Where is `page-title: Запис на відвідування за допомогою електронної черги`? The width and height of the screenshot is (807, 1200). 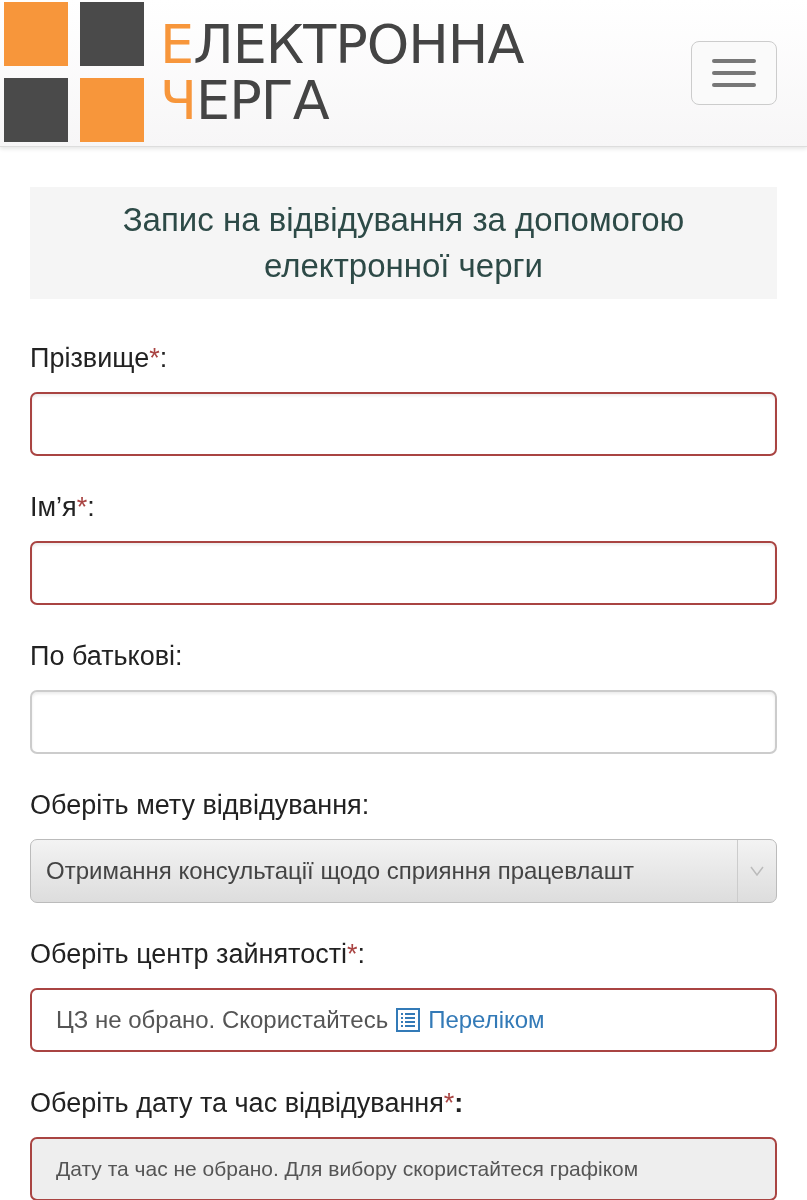 page-title: Запис на відвідування за допомогою електронної черги is located at coordinates (403, 243).